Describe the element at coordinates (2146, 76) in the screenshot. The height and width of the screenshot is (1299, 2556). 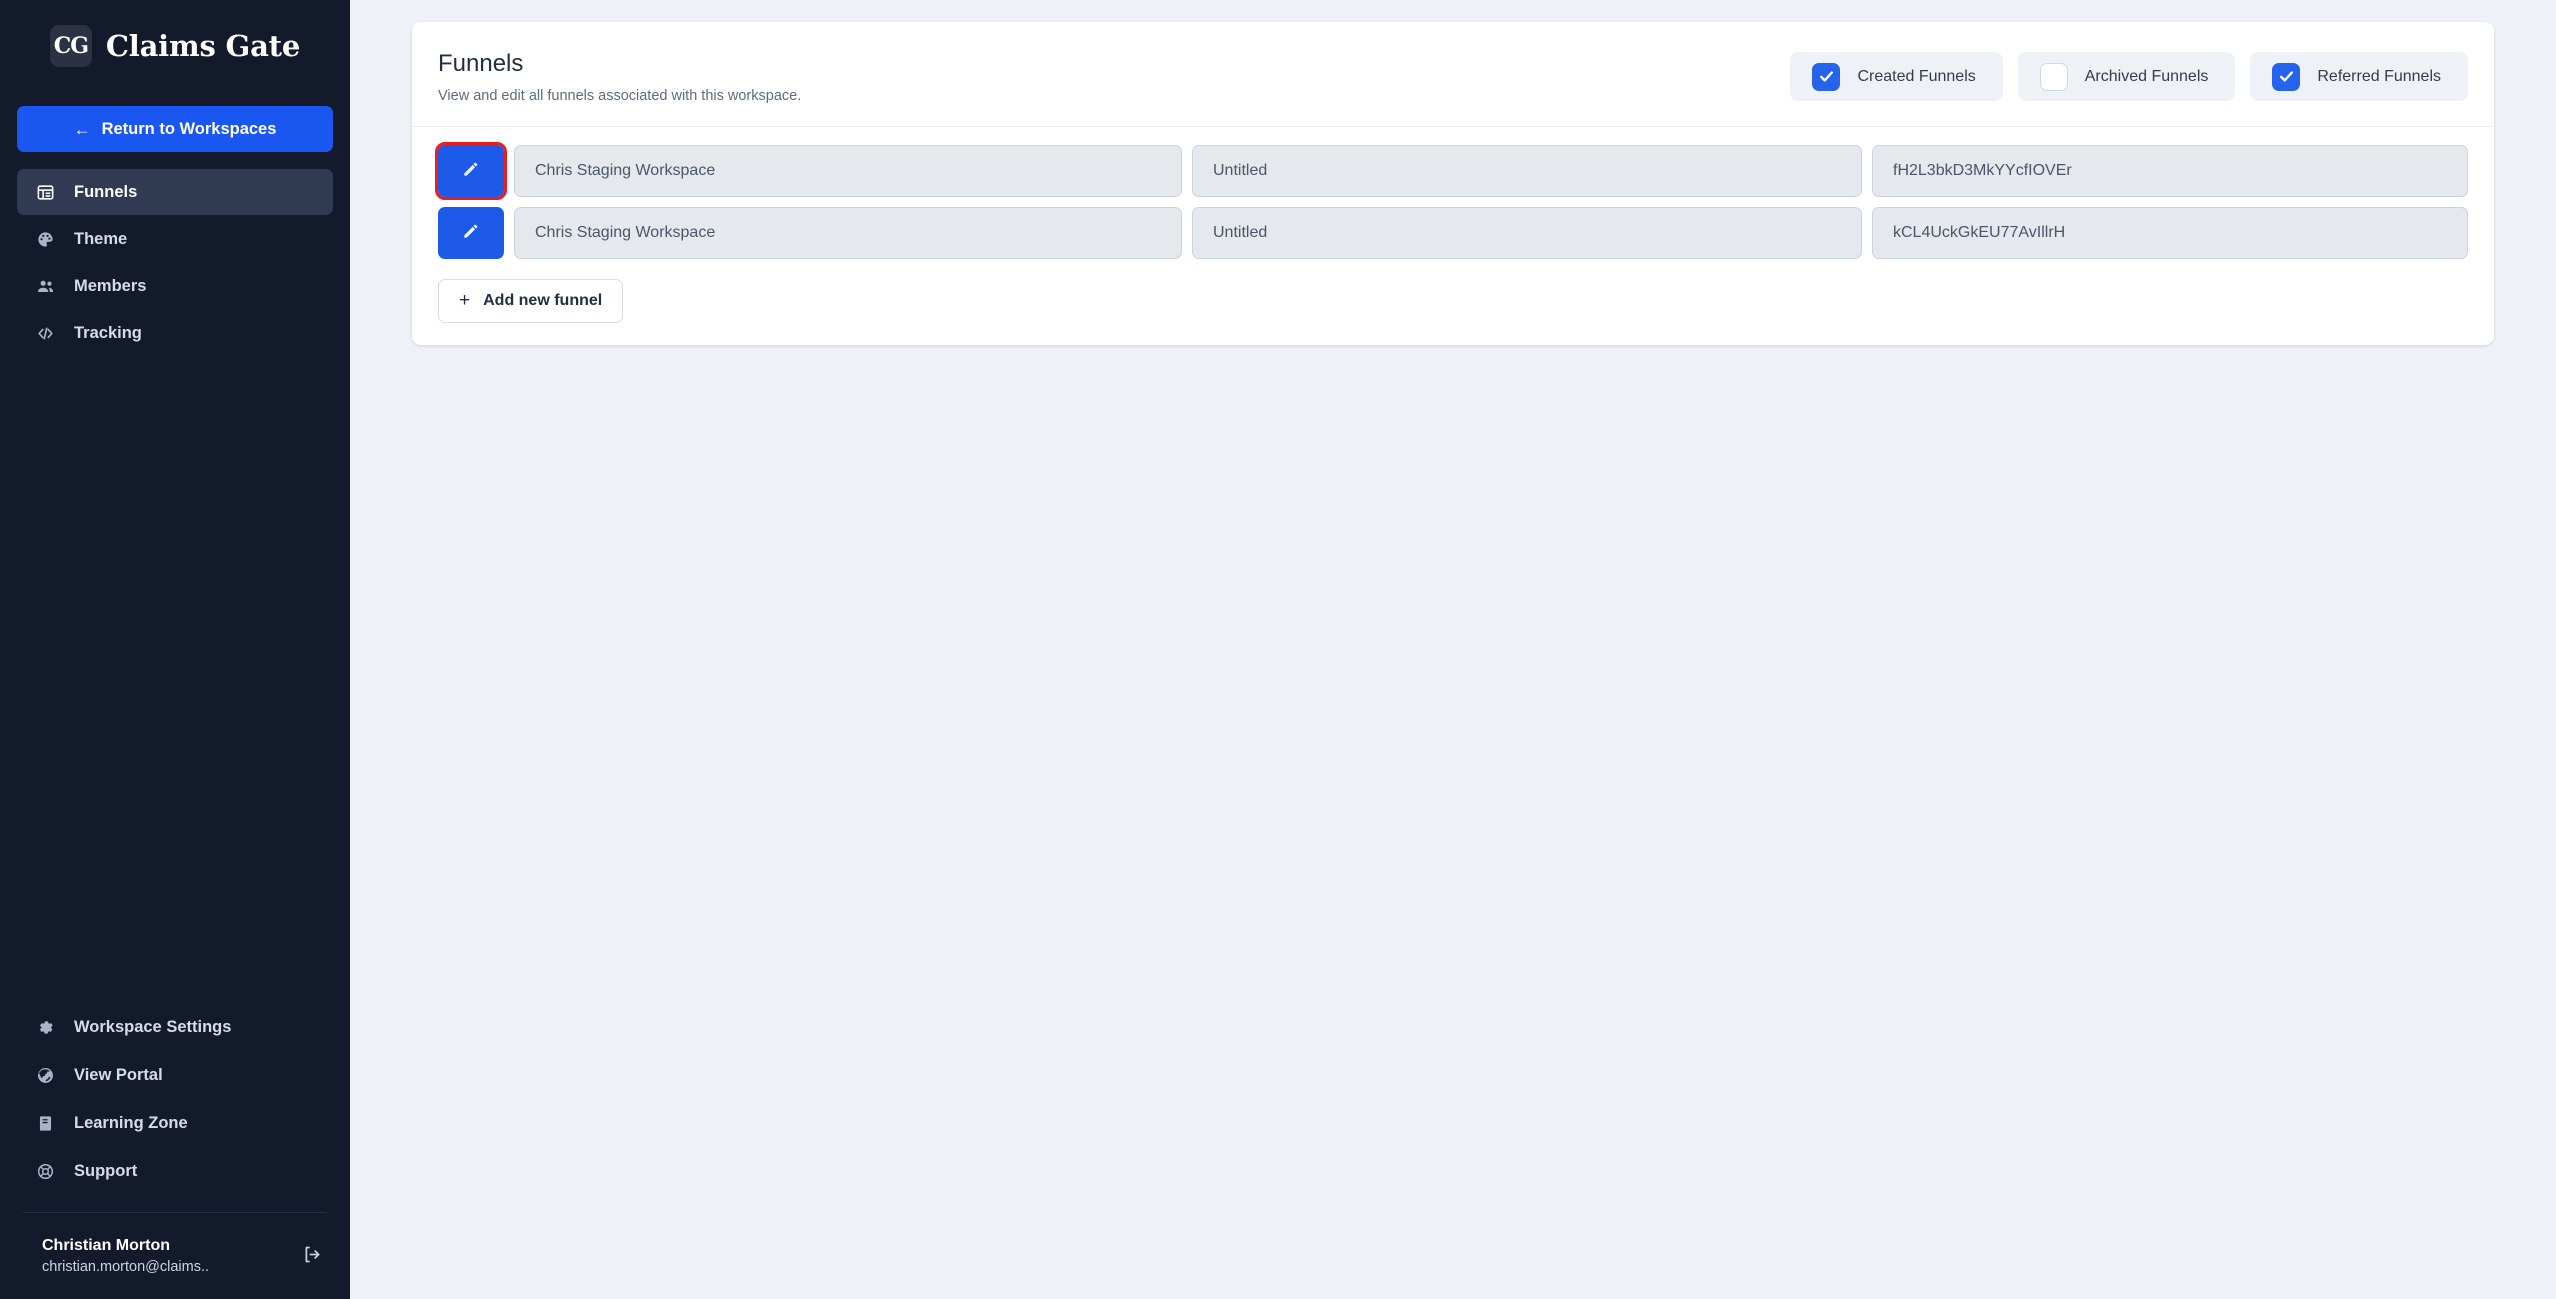
I see `filter-label: Archived Funnels` at that location.